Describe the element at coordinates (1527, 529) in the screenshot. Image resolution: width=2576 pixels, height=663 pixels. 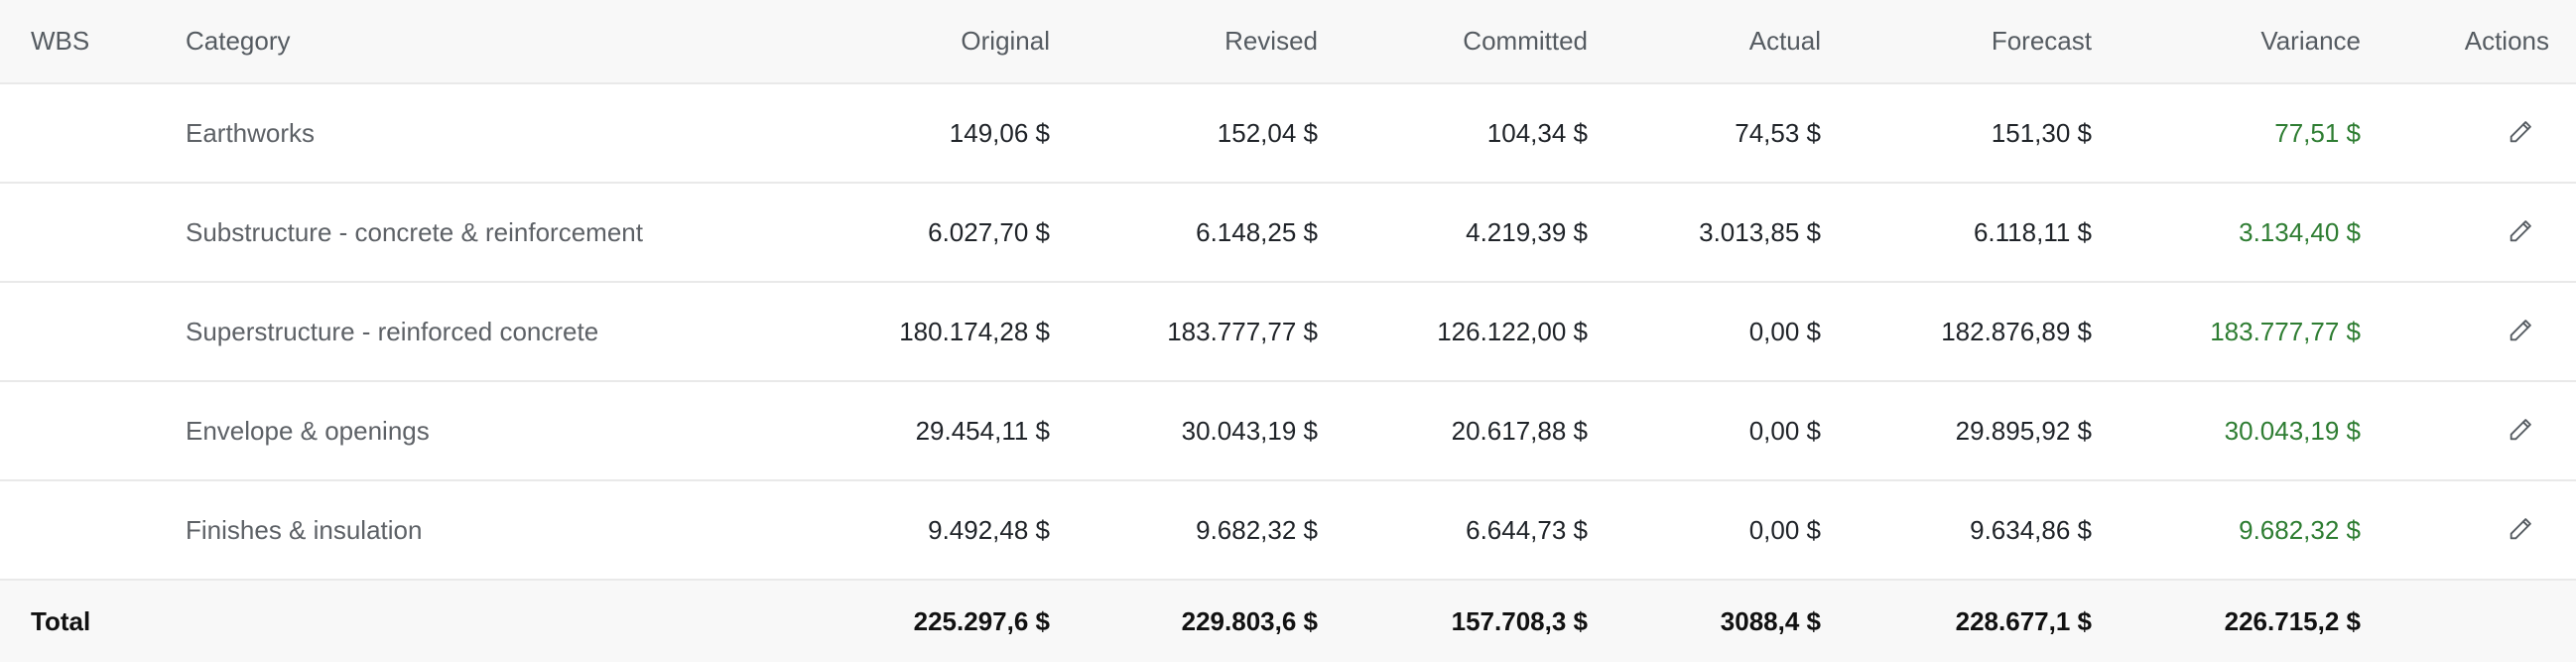
I see `committed-cell: 6.644,73 $` at that location.